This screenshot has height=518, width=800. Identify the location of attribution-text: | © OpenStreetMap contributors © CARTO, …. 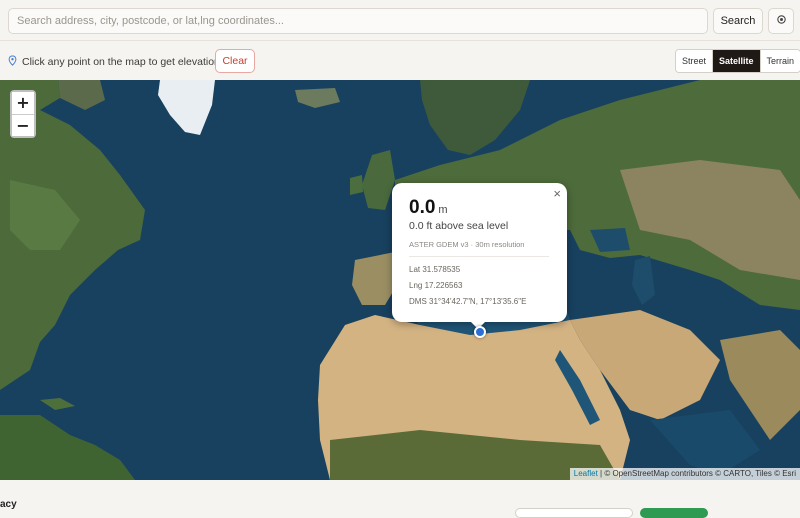
(696, 473).